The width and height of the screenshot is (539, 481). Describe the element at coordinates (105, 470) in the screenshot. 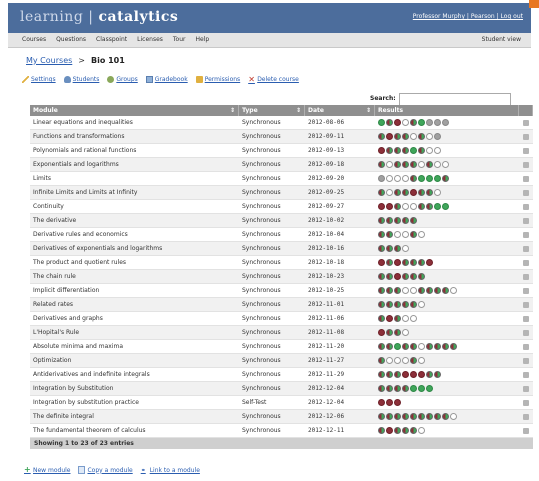

I see `bottom-copy-a-module-link: Copy a module` at that location.